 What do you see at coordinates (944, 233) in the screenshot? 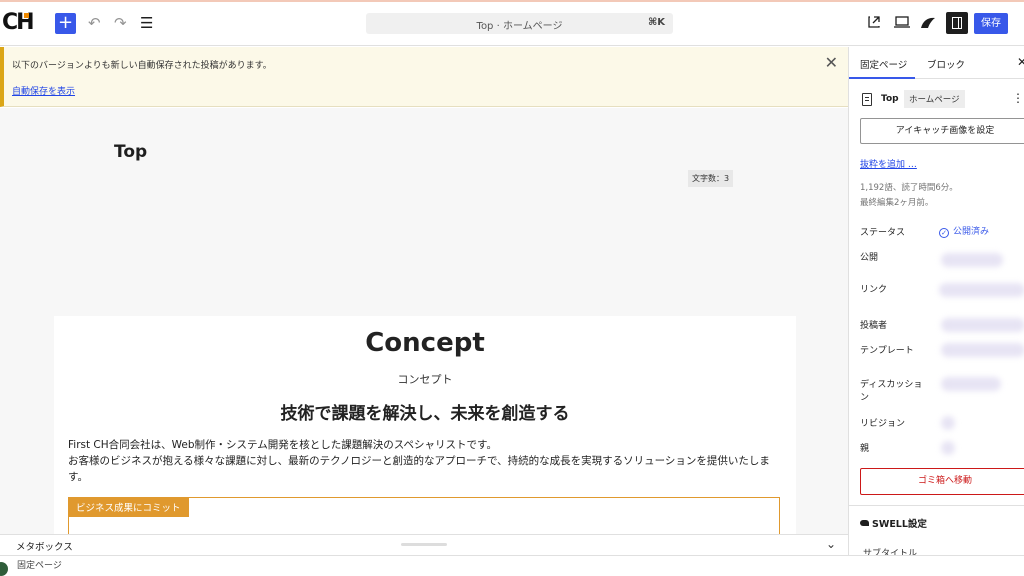
I see `check-circle-icon: ✓` at bounding box center [944, 233].